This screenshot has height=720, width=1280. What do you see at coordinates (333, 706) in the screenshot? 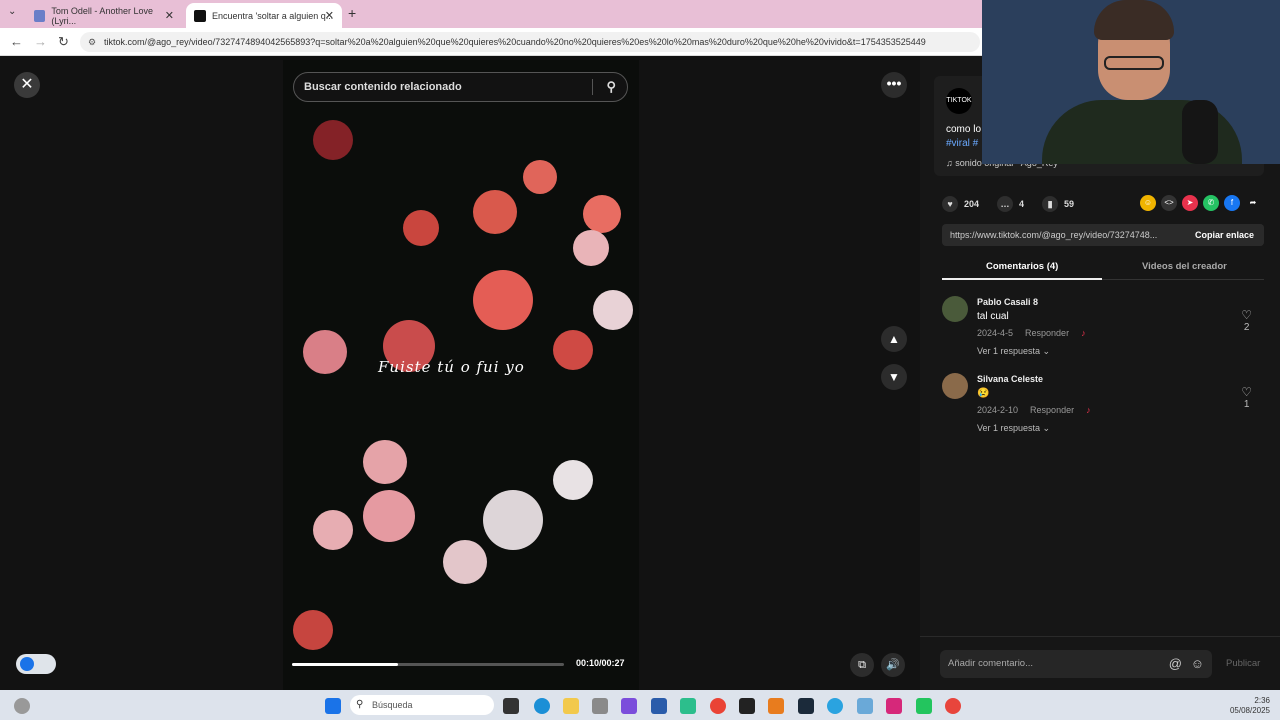
I see `windows-start-icon` at bounding box center [333, 706].